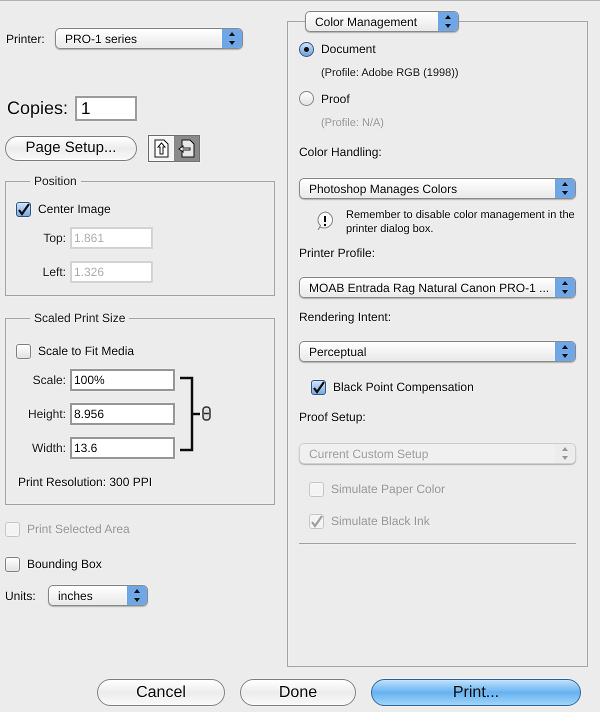 The height and width of the screenshot is (712, 600). I want to click on profile-note: (Profile: Adobe RGB (1998)), so click(390, 73).